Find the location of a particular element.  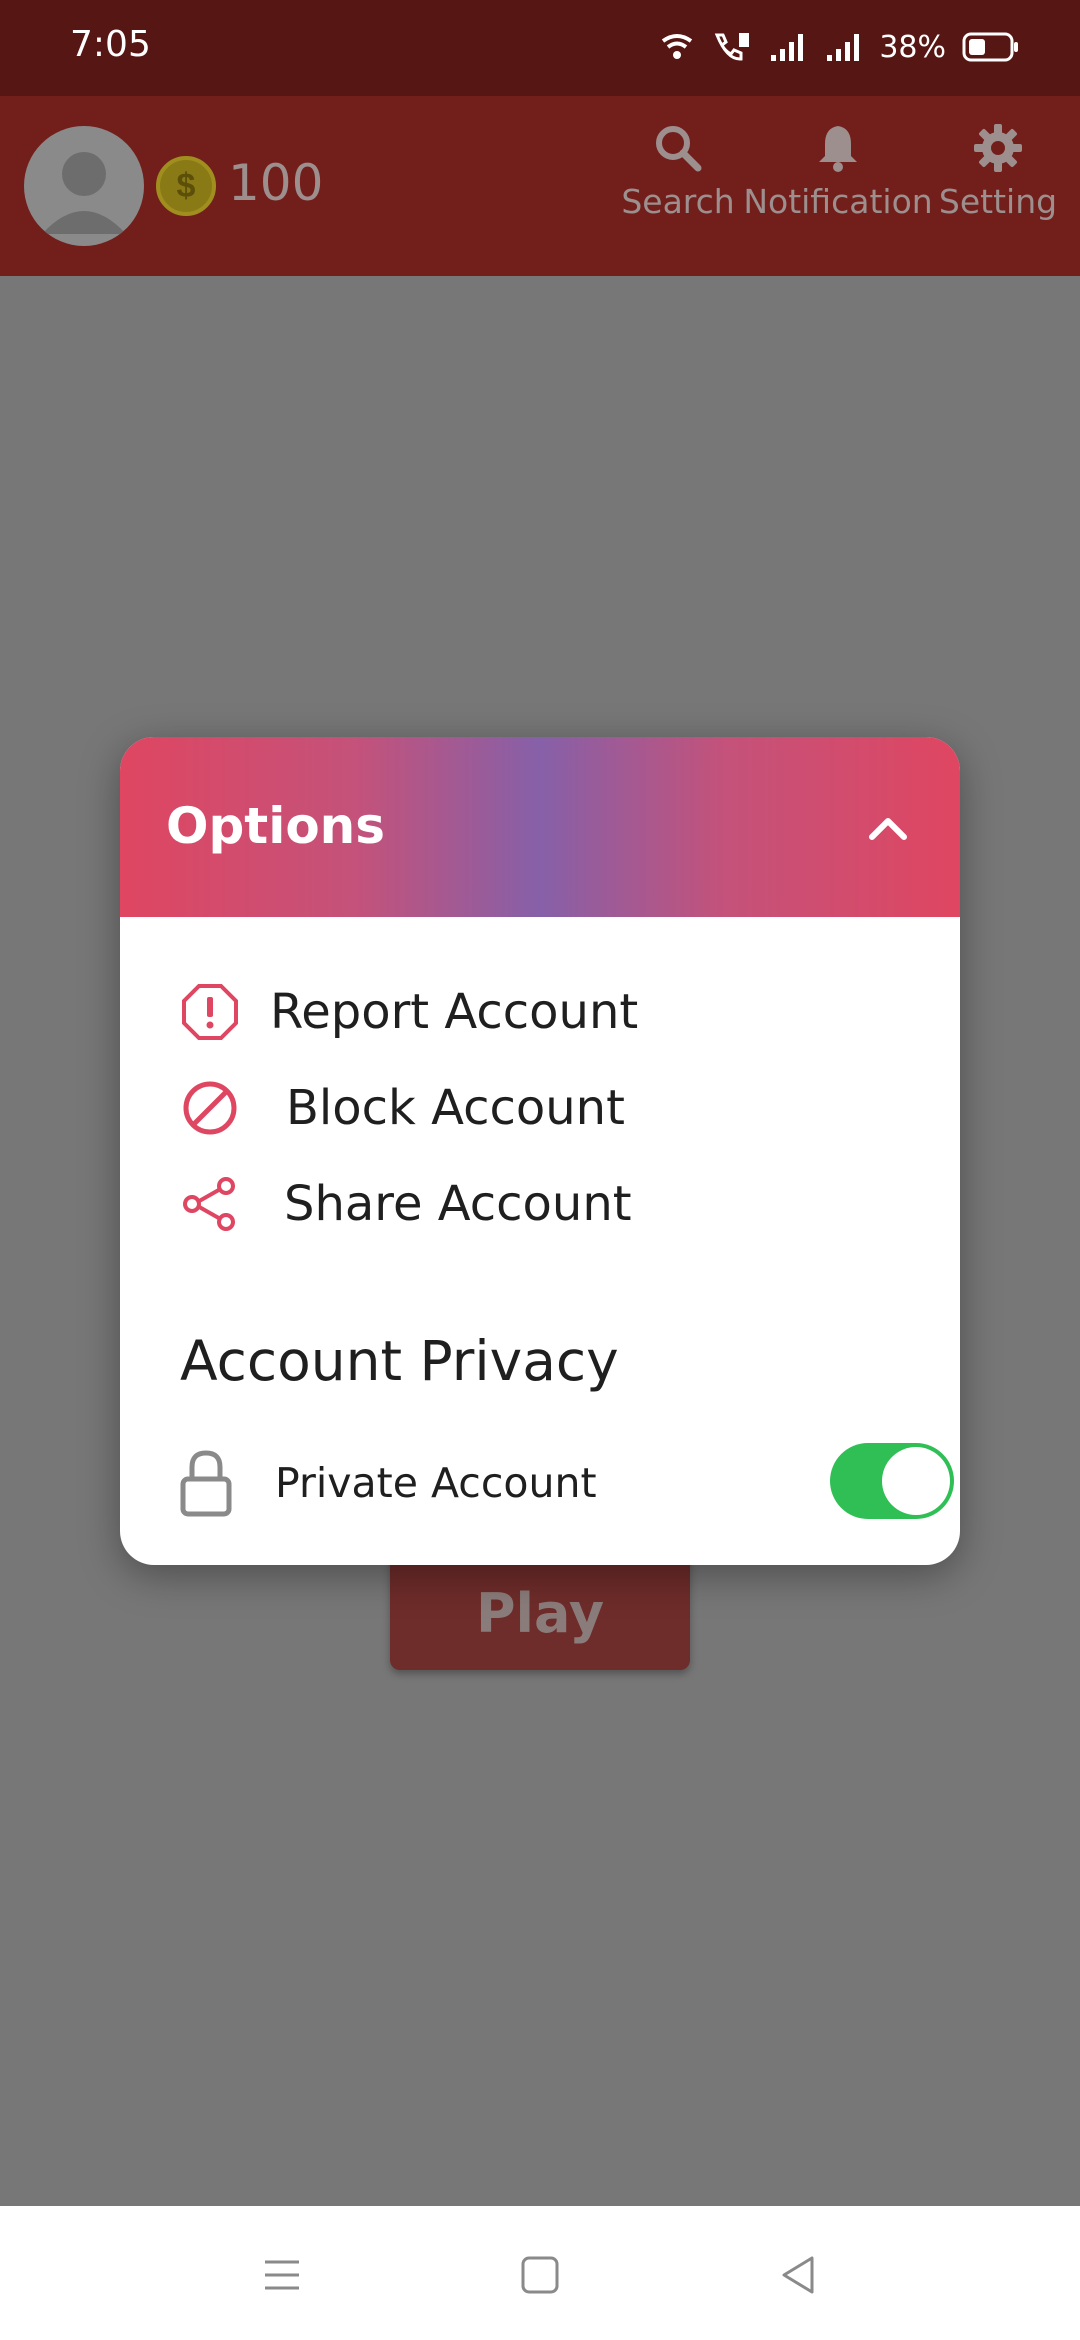

search-icon is located at coordinates (679, 149).